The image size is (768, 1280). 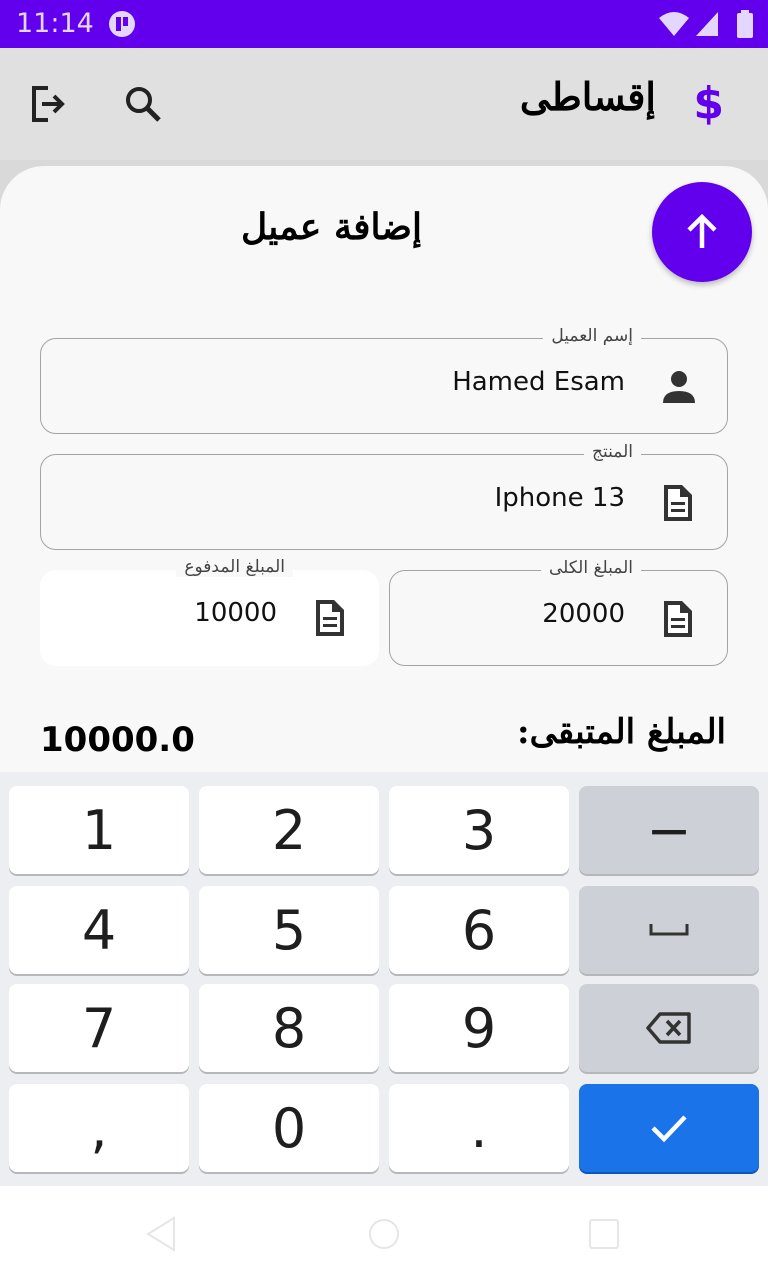 I want to click on search-icon, so click(x=143, y=104).